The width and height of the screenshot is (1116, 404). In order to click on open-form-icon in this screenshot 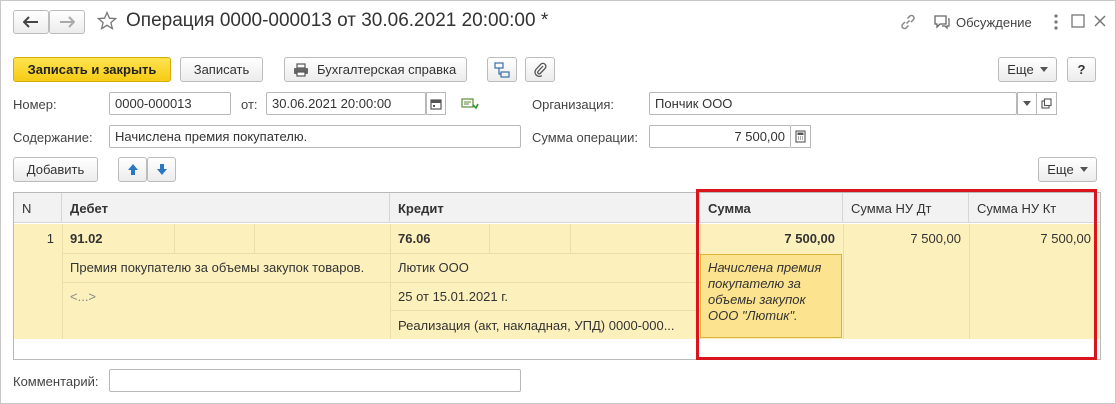, I will do `click(1046, 103)`.